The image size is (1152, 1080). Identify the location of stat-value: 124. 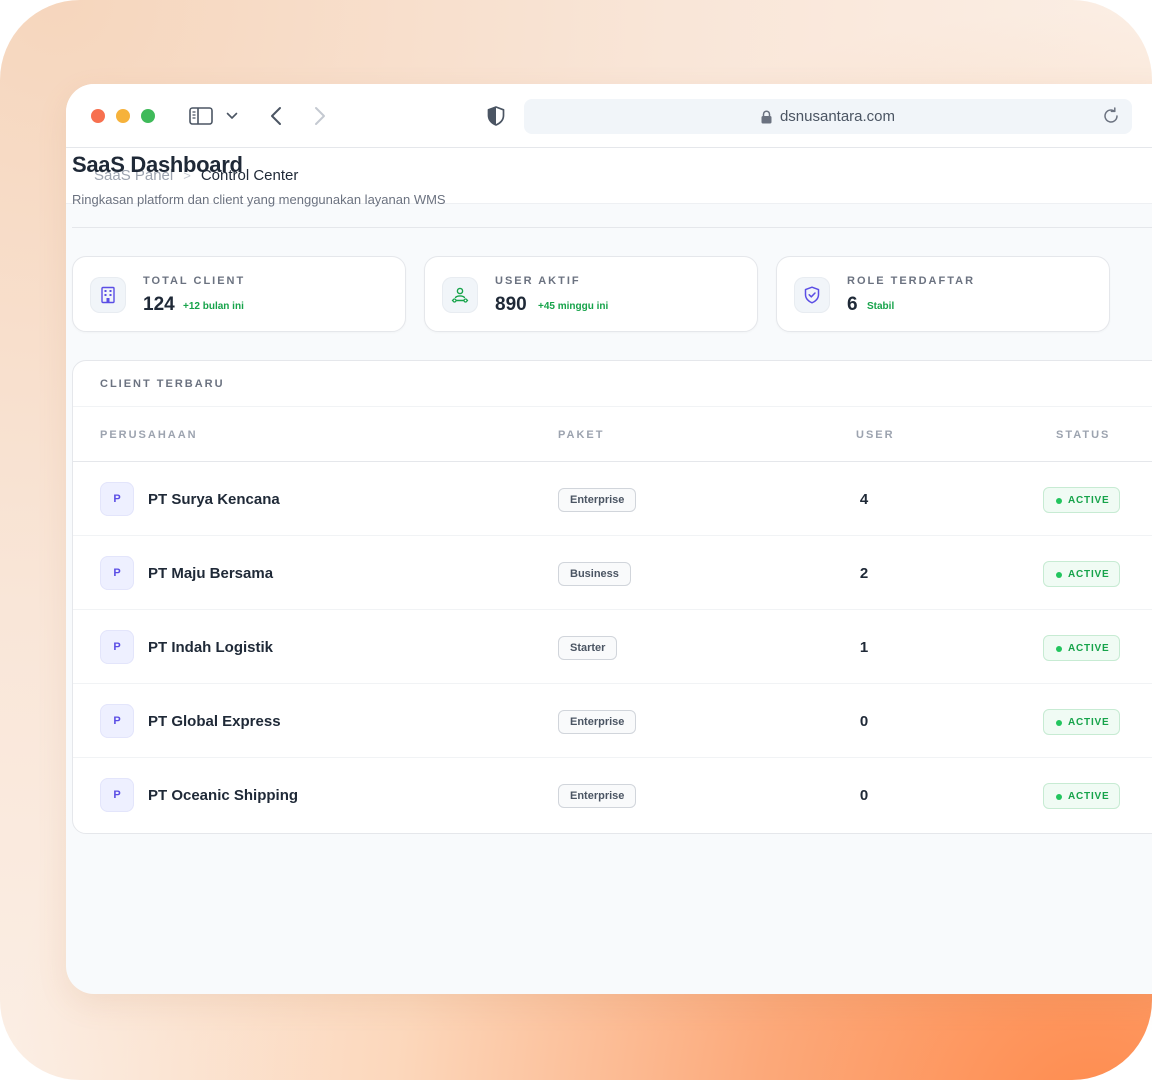
(159, 304).